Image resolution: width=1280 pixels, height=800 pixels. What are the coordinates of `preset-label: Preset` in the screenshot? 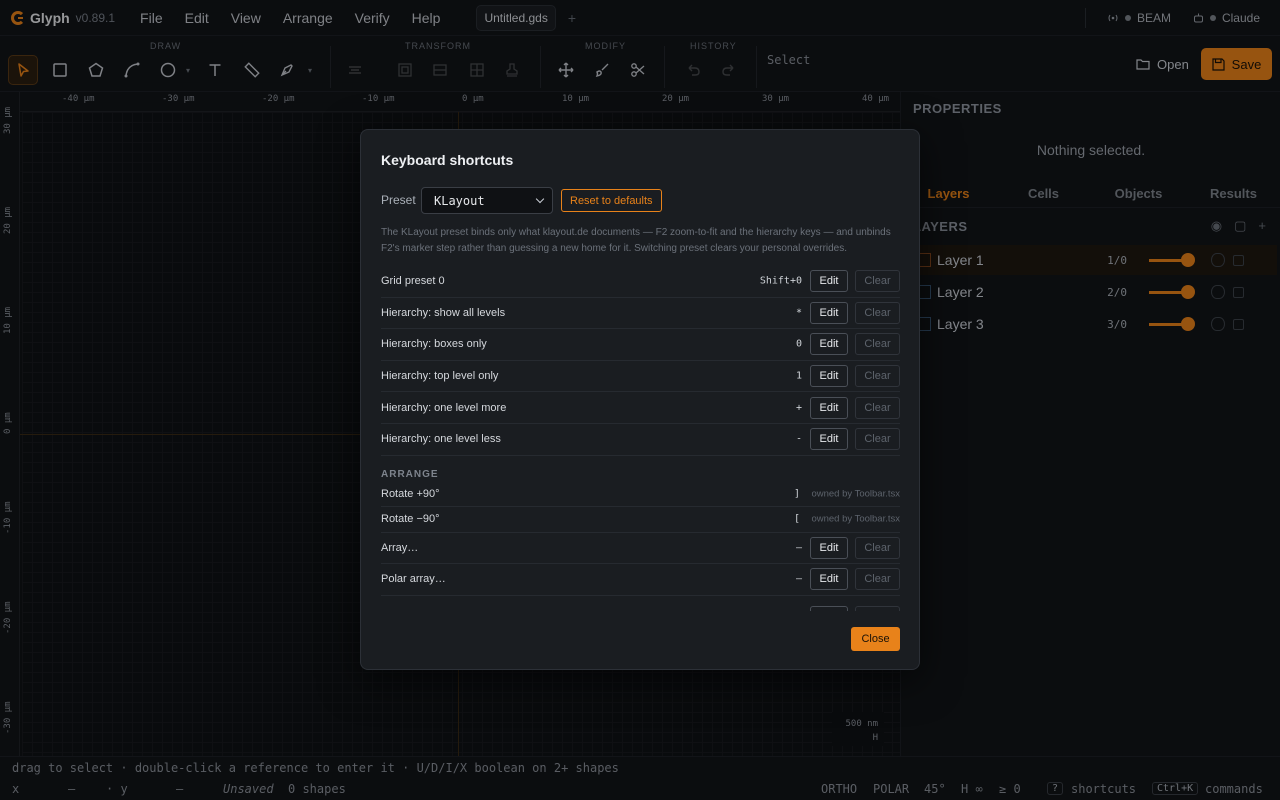 It's located at (398, 200).